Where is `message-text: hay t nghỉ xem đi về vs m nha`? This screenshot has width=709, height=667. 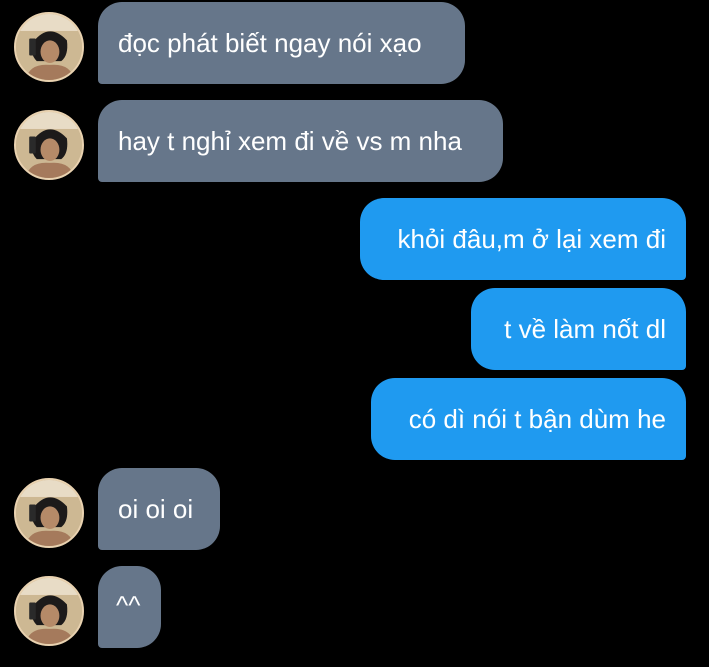
message-text: hay t nghỉ xem đi về vs m nha is located at coordinates (290, 141).